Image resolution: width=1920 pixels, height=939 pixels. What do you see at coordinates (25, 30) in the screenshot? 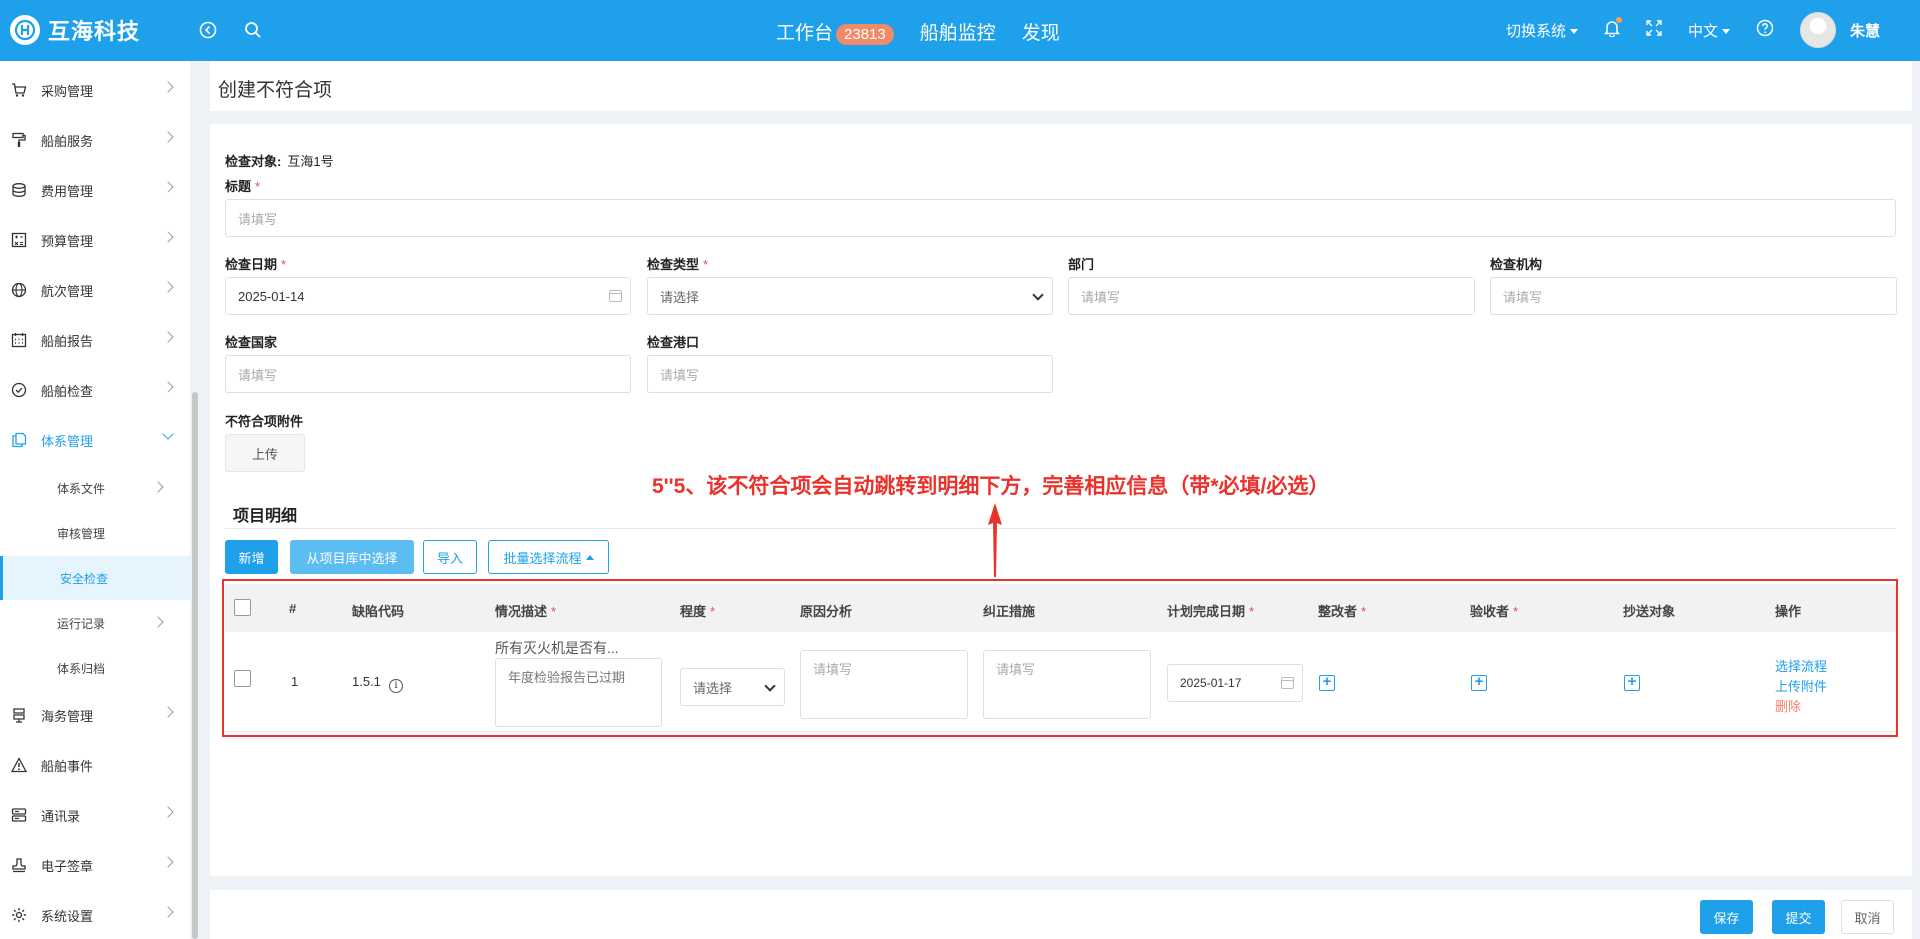
I see `logo-mark-icon` at bounding box center [25, 30].